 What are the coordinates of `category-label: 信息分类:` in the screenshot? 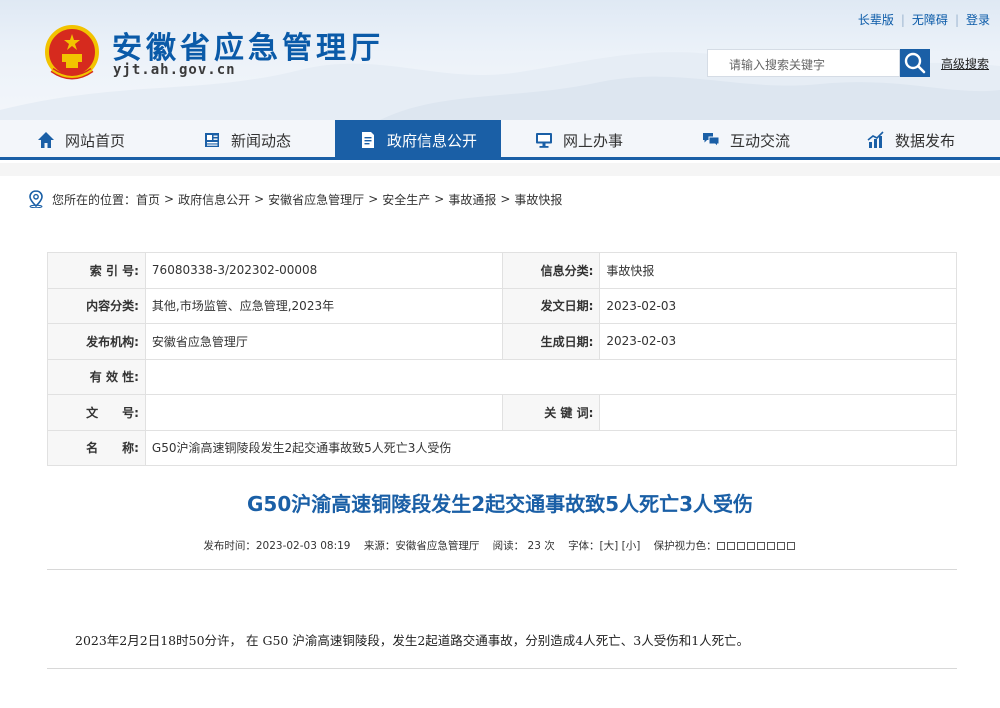 It's located at (551, 270).